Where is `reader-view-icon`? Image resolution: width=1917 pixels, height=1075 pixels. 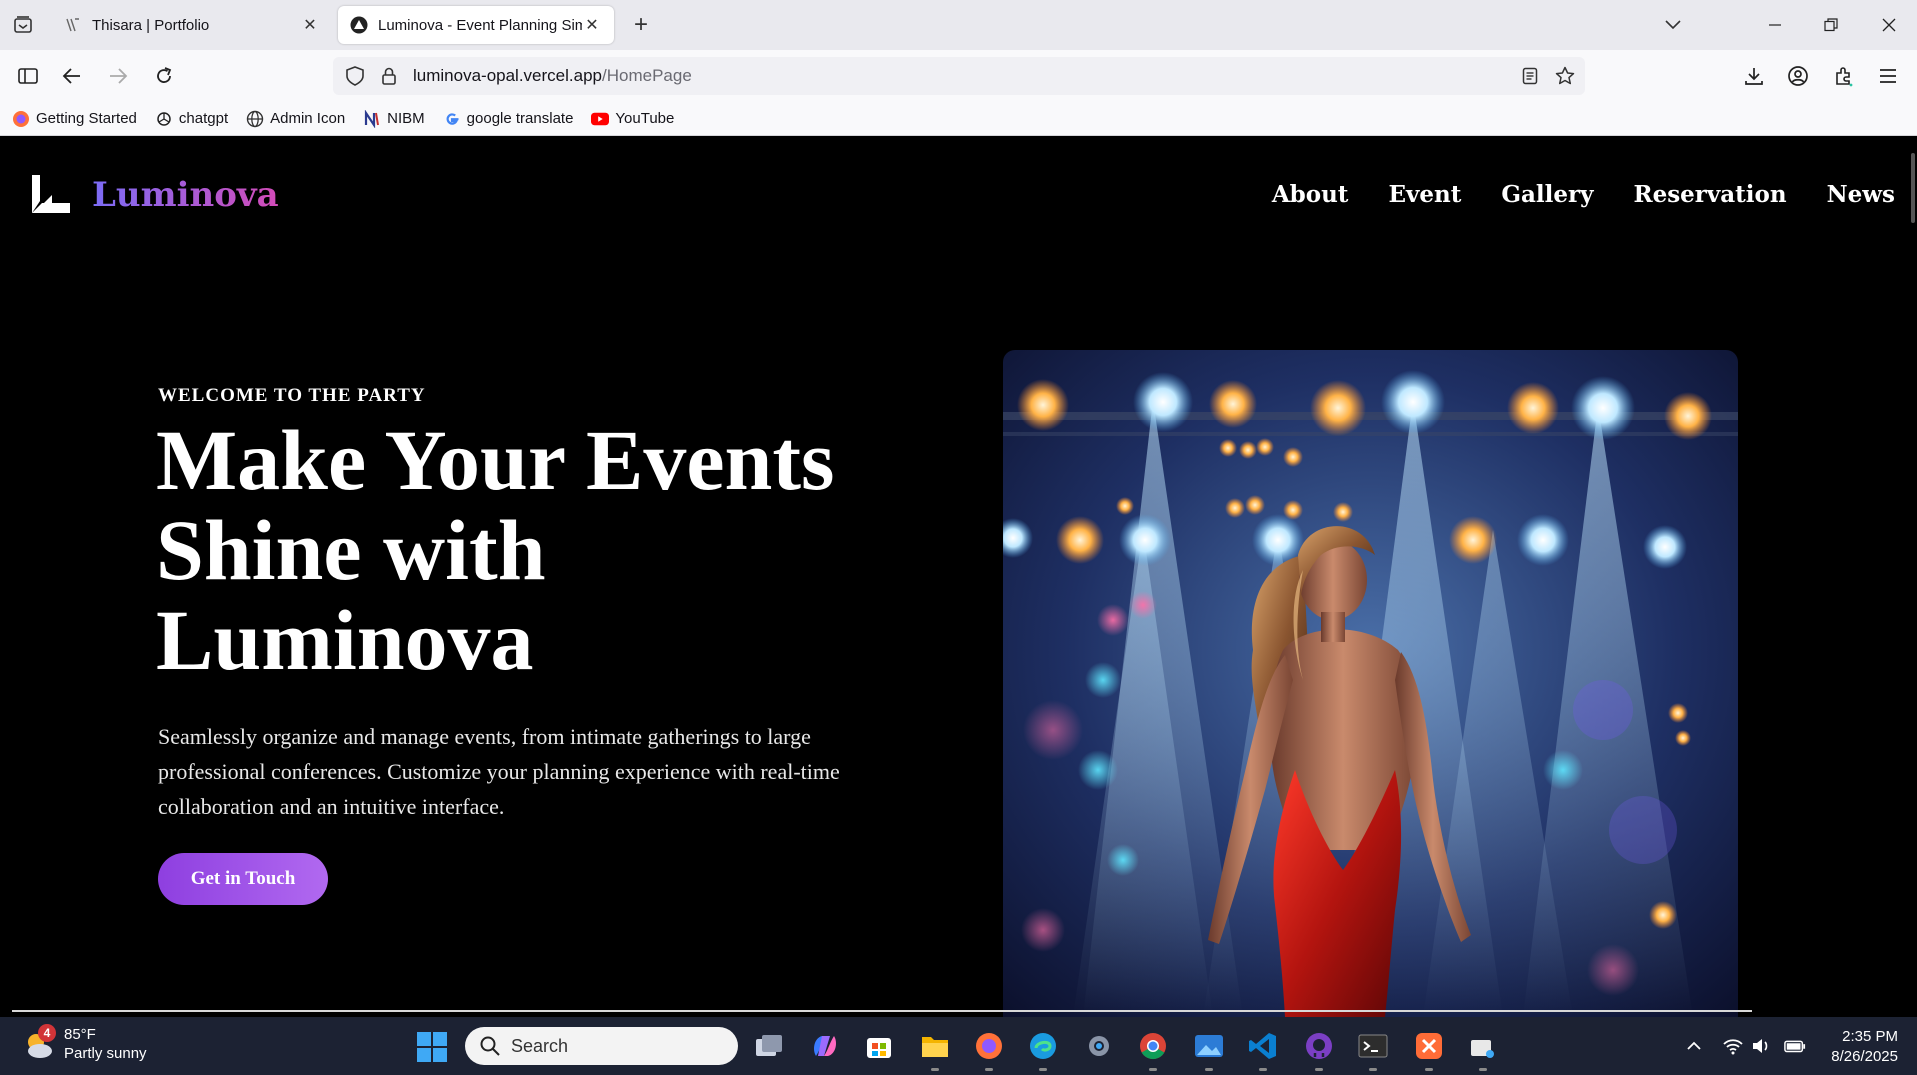
reader-view-icon is located at coordinates (1530, 76).